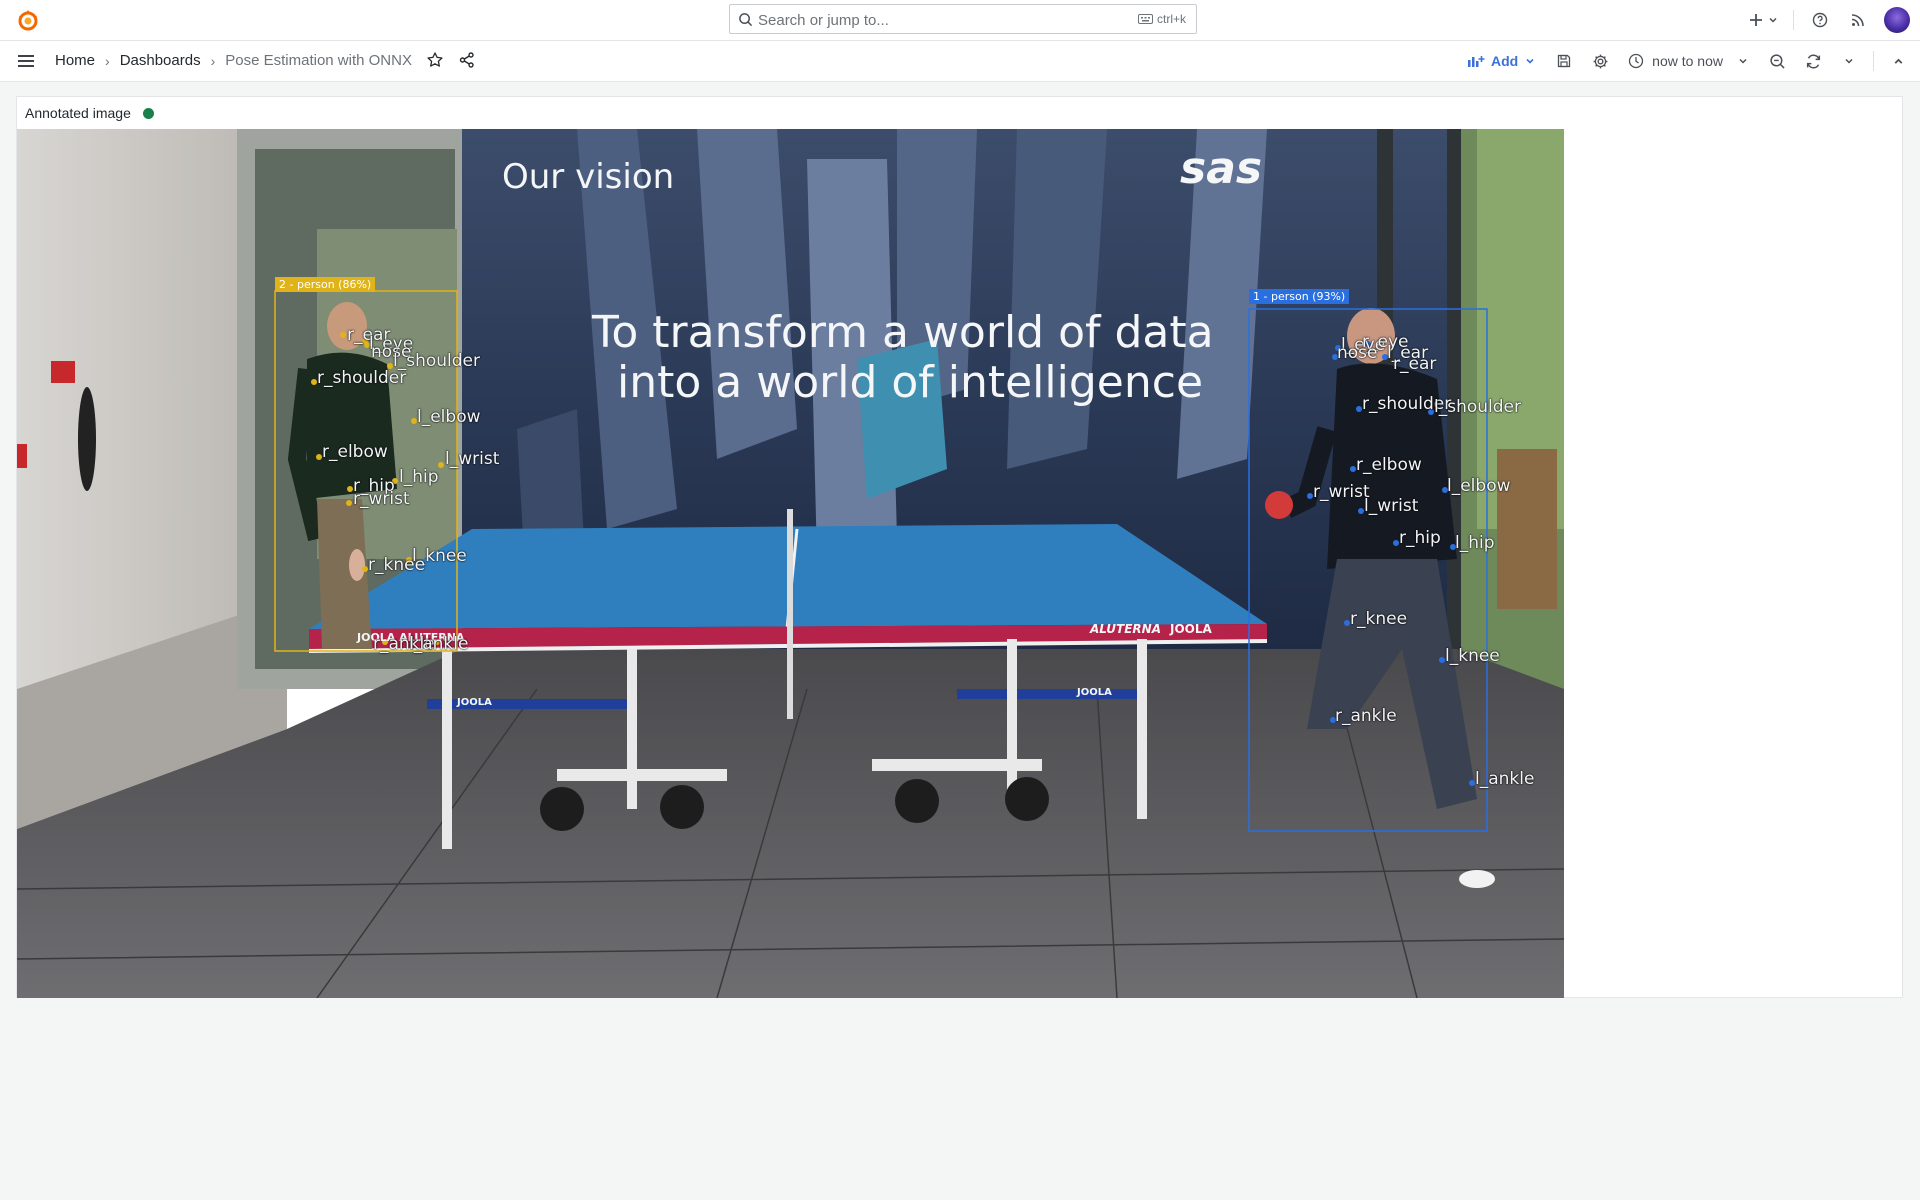  What do you see at coordinates (1366, 716) in the screenshot?
I see `keypoint-label: r_ankle` at bounding box center [1366, 716].